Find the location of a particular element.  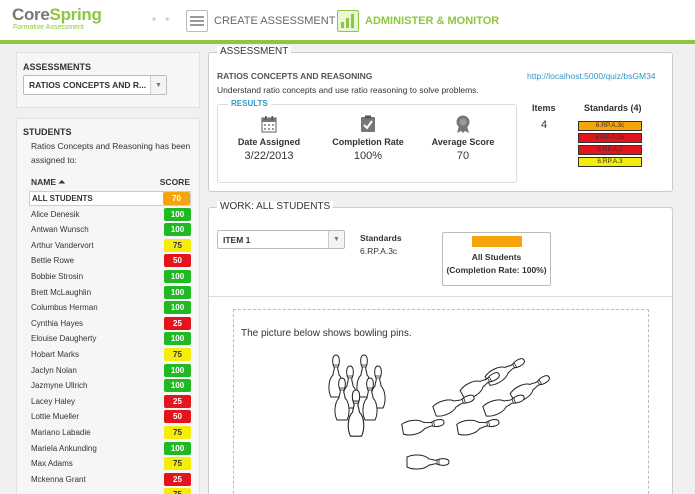

date-assigned-label: Date Assigned is located at coordinates (269, 142).